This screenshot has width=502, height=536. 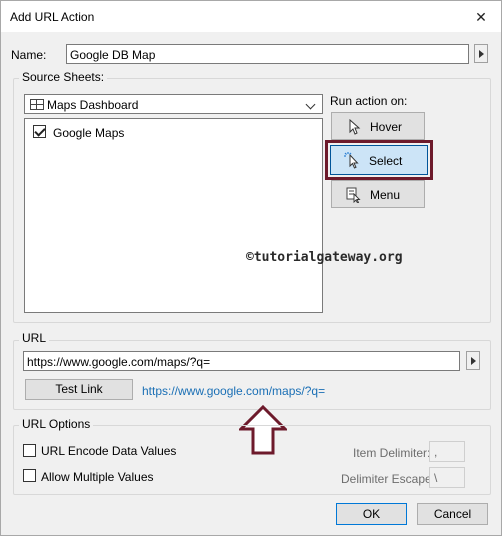 I want to click on delimiter-escape-input: \, so click(x=447, y=477).